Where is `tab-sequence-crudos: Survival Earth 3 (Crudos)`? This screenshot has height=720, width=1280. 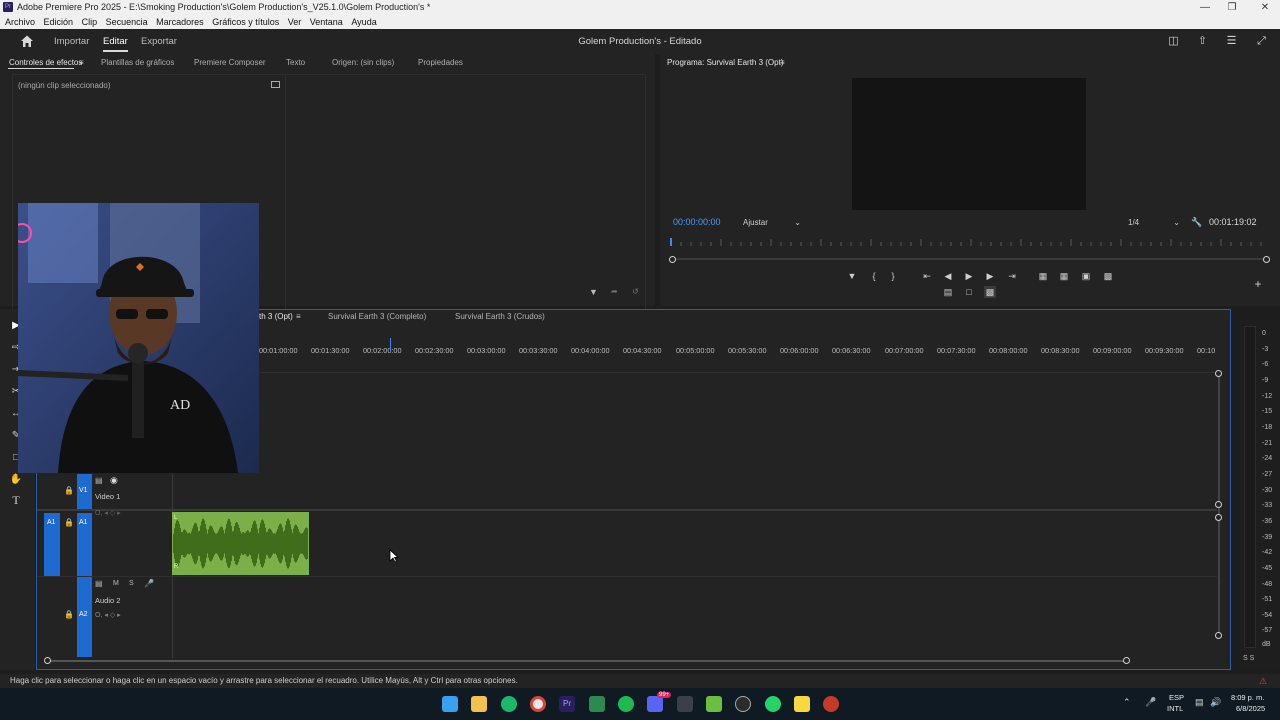 tab-sequence-crudos: Survival Earth 3 (Crudos) is located at coordinates (500, 316).